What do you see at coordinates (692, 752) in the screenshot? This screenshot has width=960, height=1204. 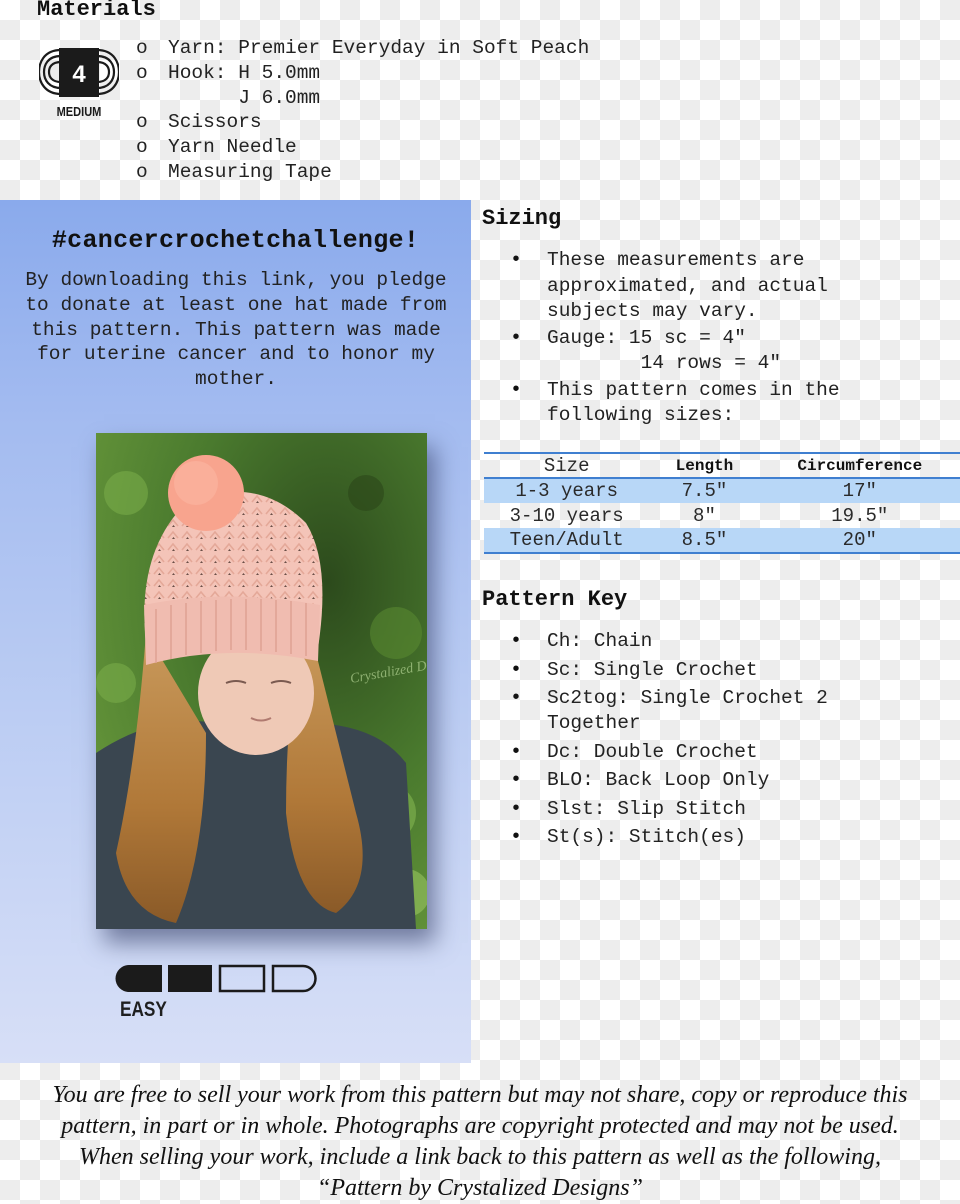 I see `pattern-key-item: Dc: Double Crochet` at bounding box center [692, 752].